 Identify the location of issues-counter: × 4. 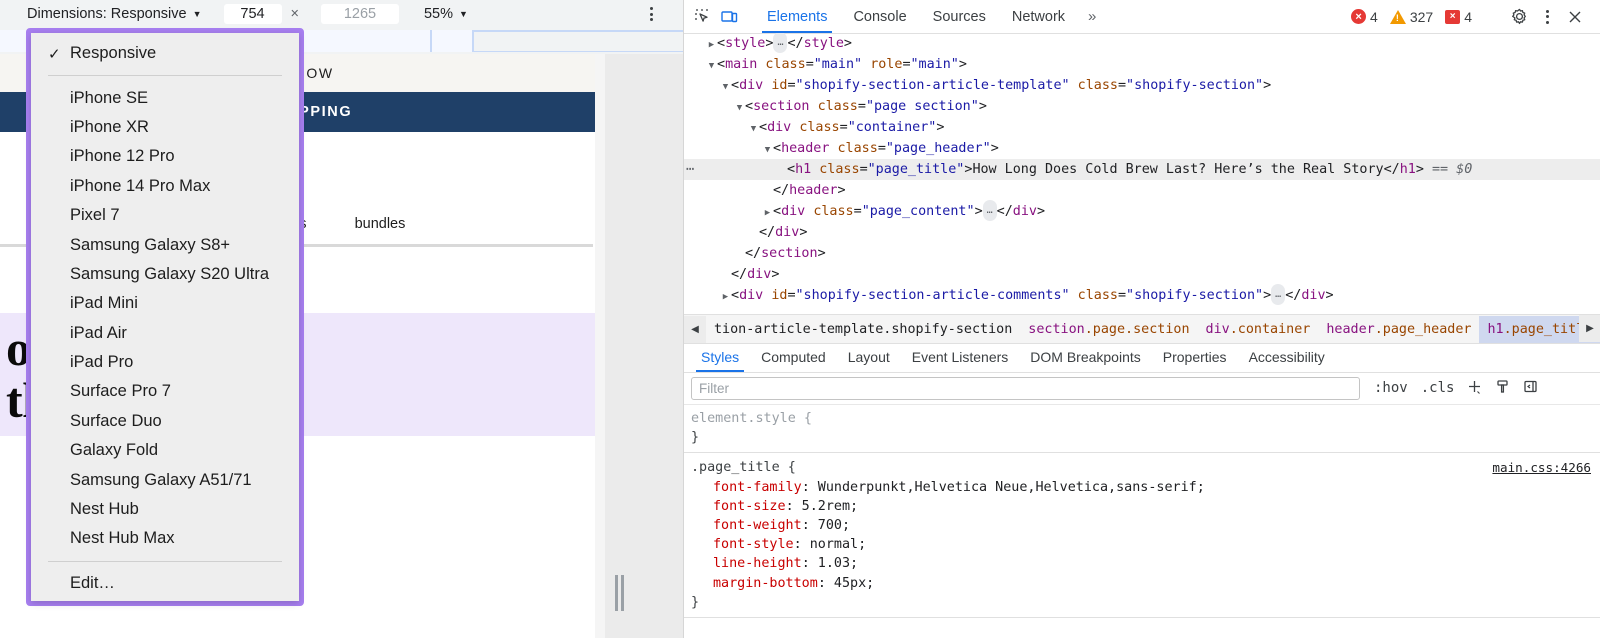
(1458, 17).